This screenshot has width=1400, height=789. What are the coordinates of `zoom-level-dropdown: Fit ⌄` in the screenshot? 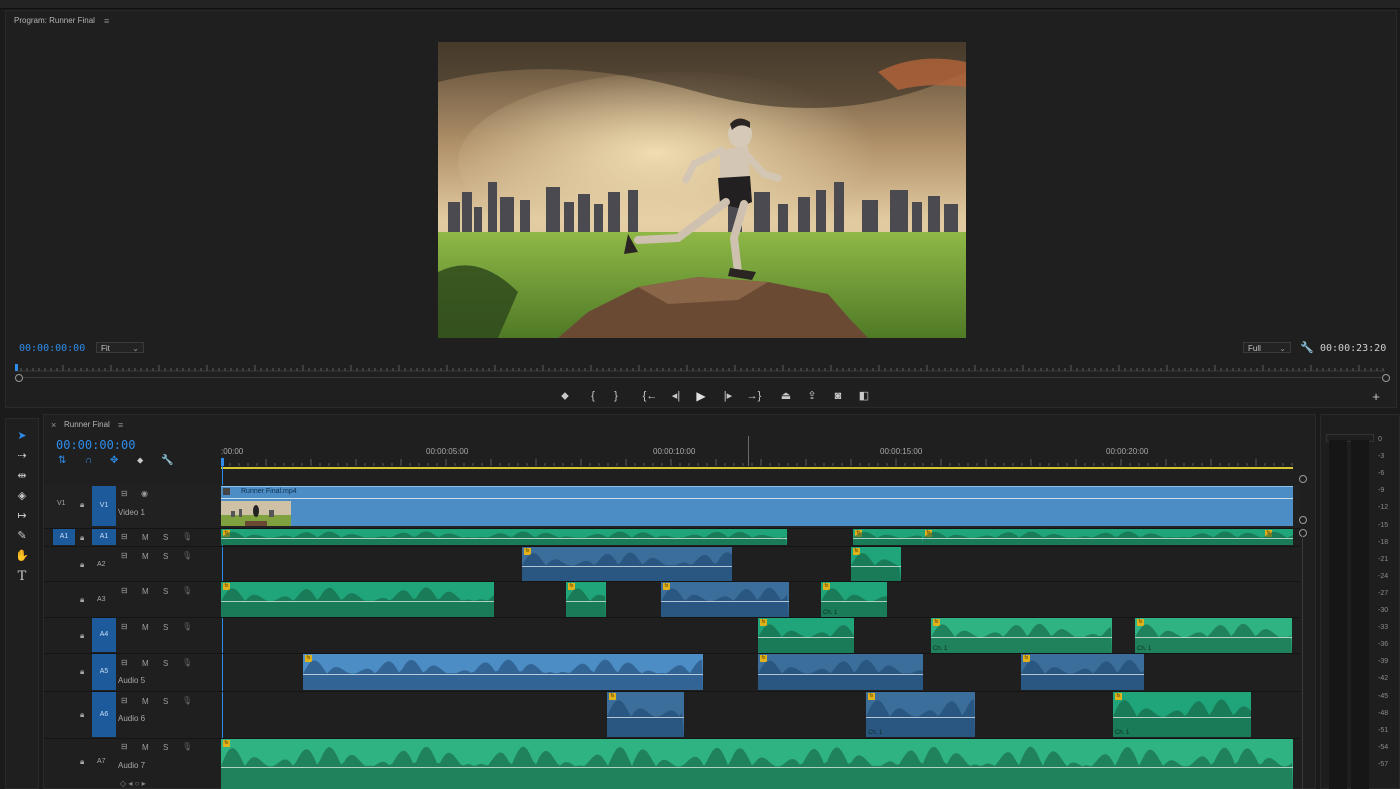 It's located at (120, 347).